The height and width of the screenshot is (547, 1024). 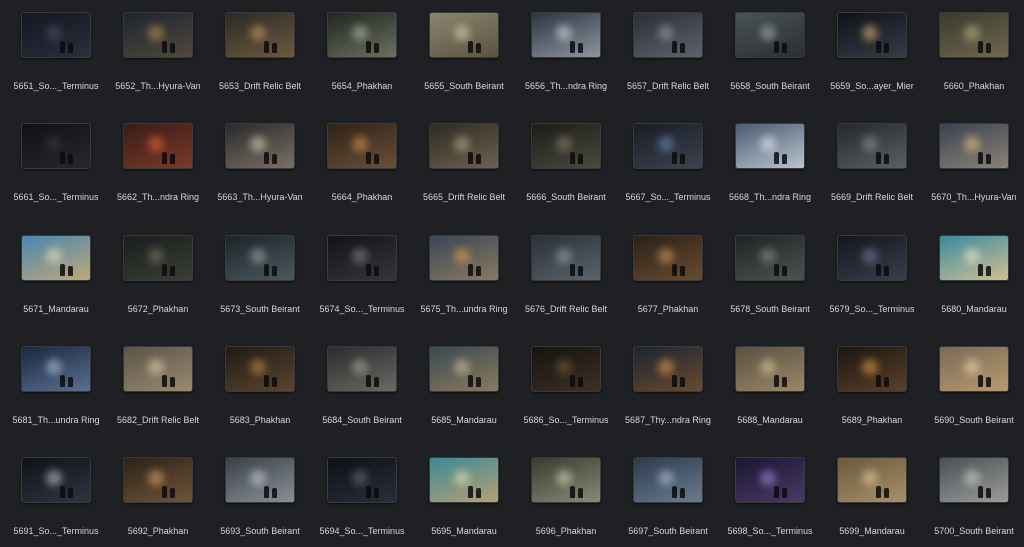 I want to click on file-name: 5681_Th...undra Ring, so click(x=56, y=420).